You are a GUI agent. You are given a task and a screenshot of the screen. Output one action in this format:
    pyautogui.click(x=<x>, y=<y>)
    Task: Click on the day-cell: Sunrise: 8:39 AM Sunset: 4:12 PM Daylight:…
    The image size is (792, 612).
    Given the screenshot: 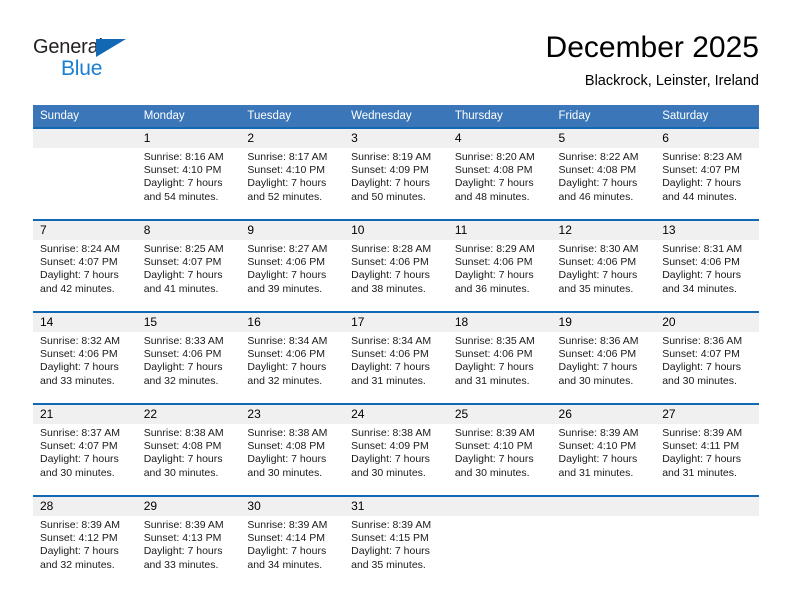 What is the action you would take?
    pyautogui.click(x=85, y=551)
    